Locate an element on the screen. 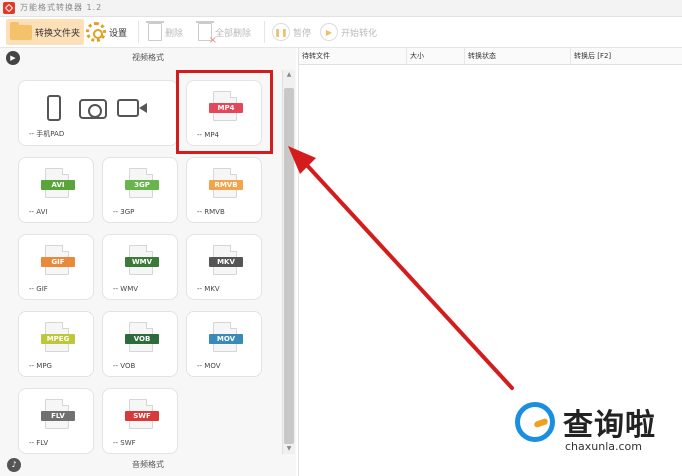 The width and height of the screenshot is (682, 476). format-scrollbar: ▲ ▼ is located at coordinates (288, 262).